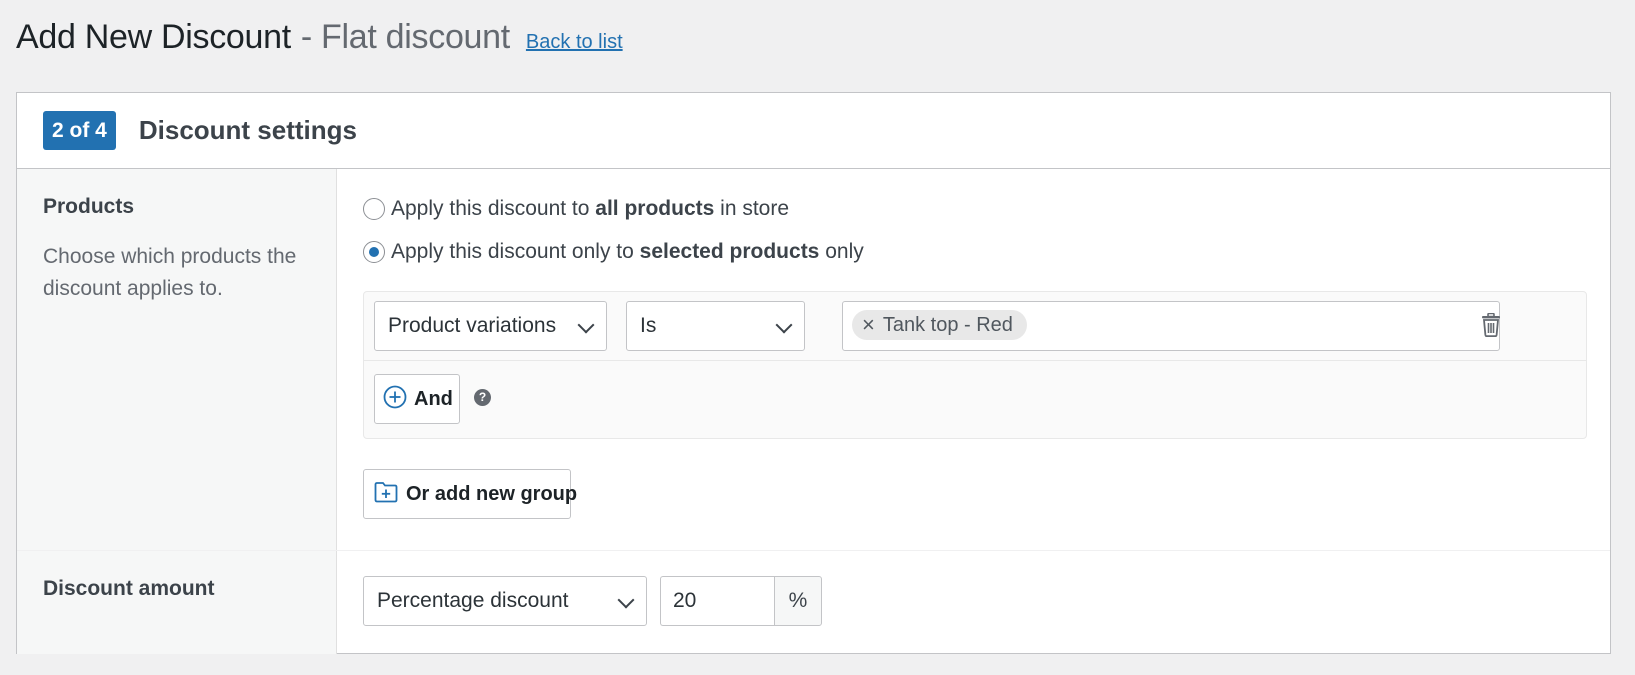  What do you see at coordinates (493, 208) in the screenshot?
I see `radio-label-prefix: Apply this discount to` at bounding box center [493, 208].